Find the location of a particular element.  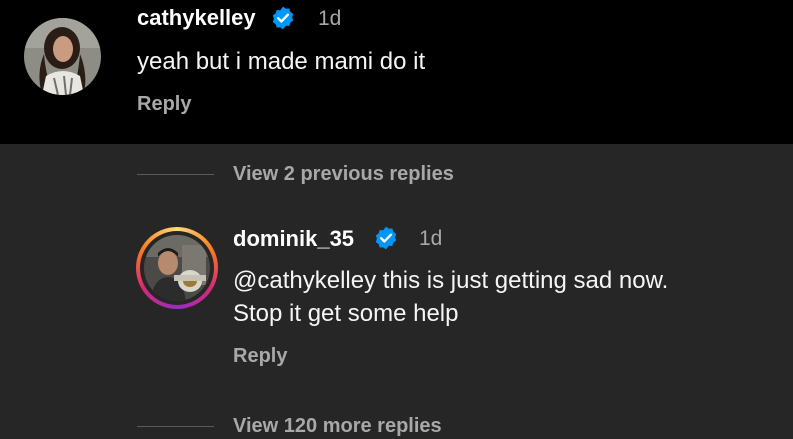

comment-text: yeah but i made mami do it is located at coordinates (281, 61).